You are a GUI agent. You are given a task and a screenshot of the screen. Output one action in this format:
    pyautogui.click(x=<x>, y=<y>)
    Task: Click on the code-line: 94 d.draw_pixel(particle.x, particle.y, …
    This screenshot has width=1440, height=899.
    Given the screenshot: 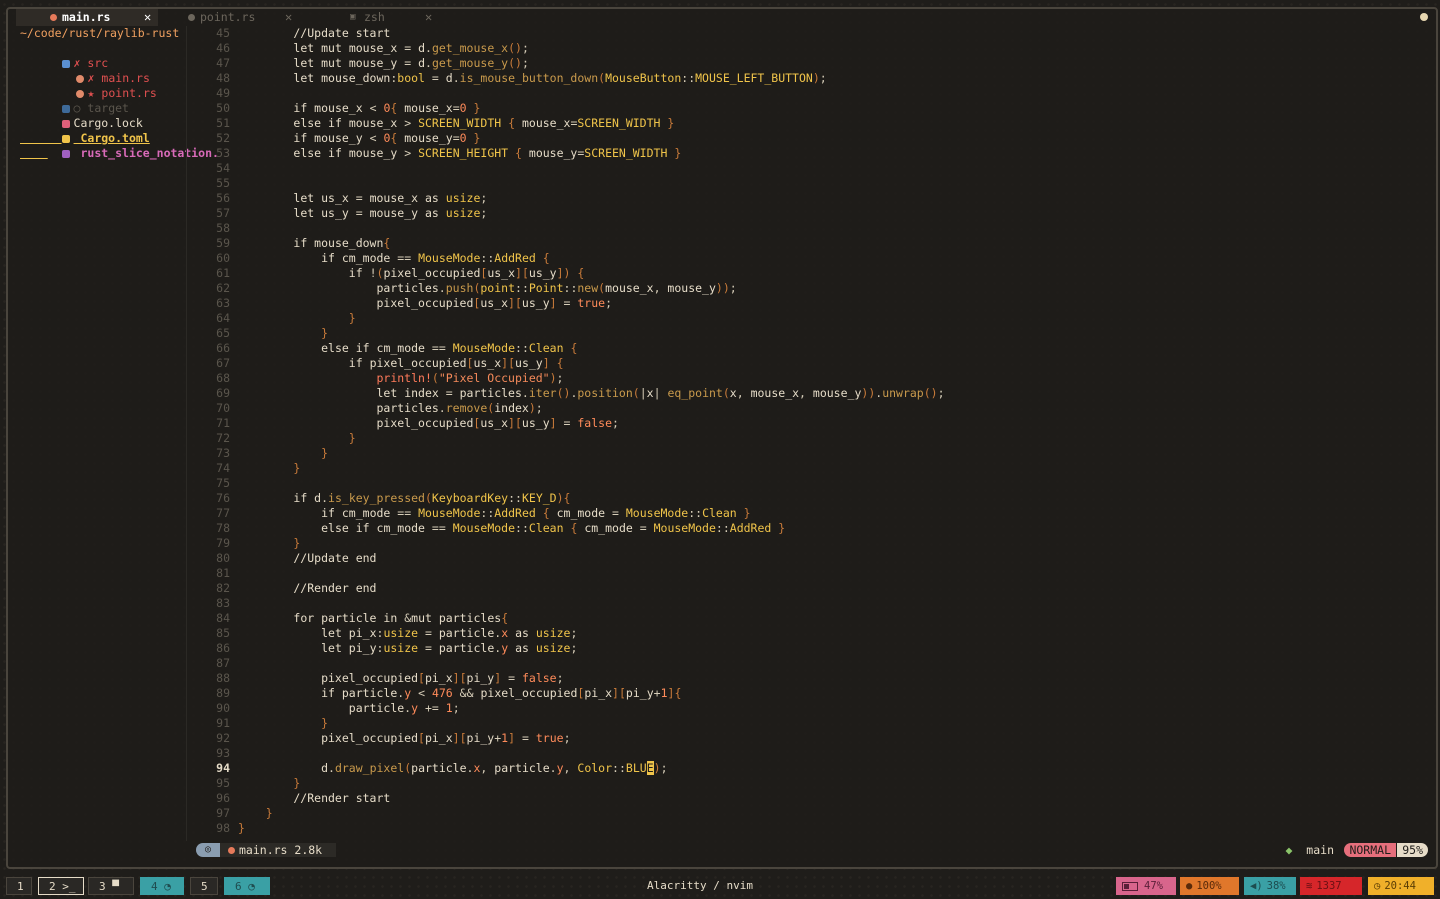 What is the action you would take?
    pyautogui.click(x=808, y=768)
    